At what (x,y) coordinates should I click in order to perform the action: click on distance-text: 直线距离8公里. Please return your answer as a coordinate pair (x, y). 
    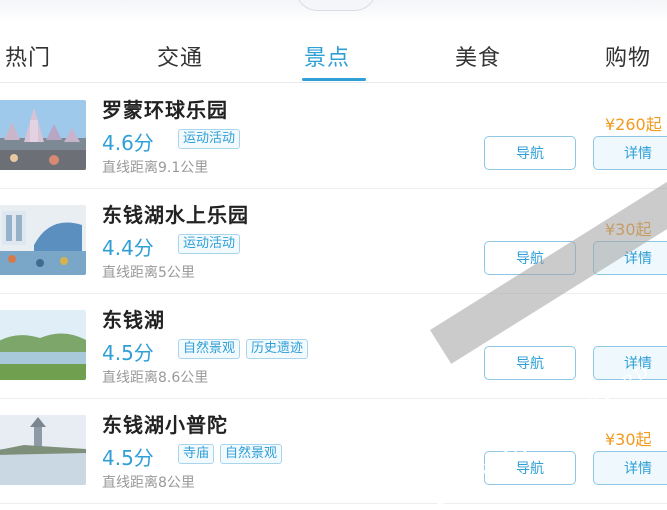
    Looking at the image, I should click on (148, 483).